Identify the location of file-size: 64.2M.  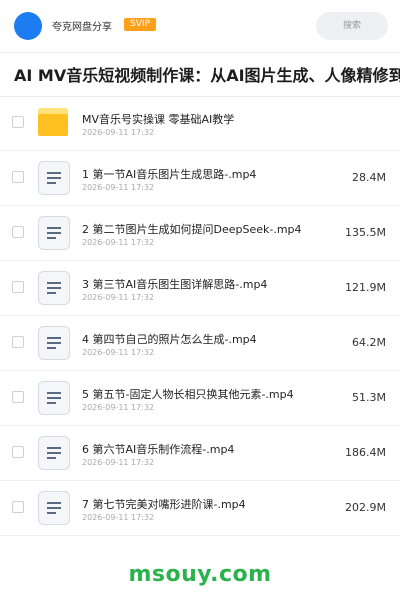
(369, 342).